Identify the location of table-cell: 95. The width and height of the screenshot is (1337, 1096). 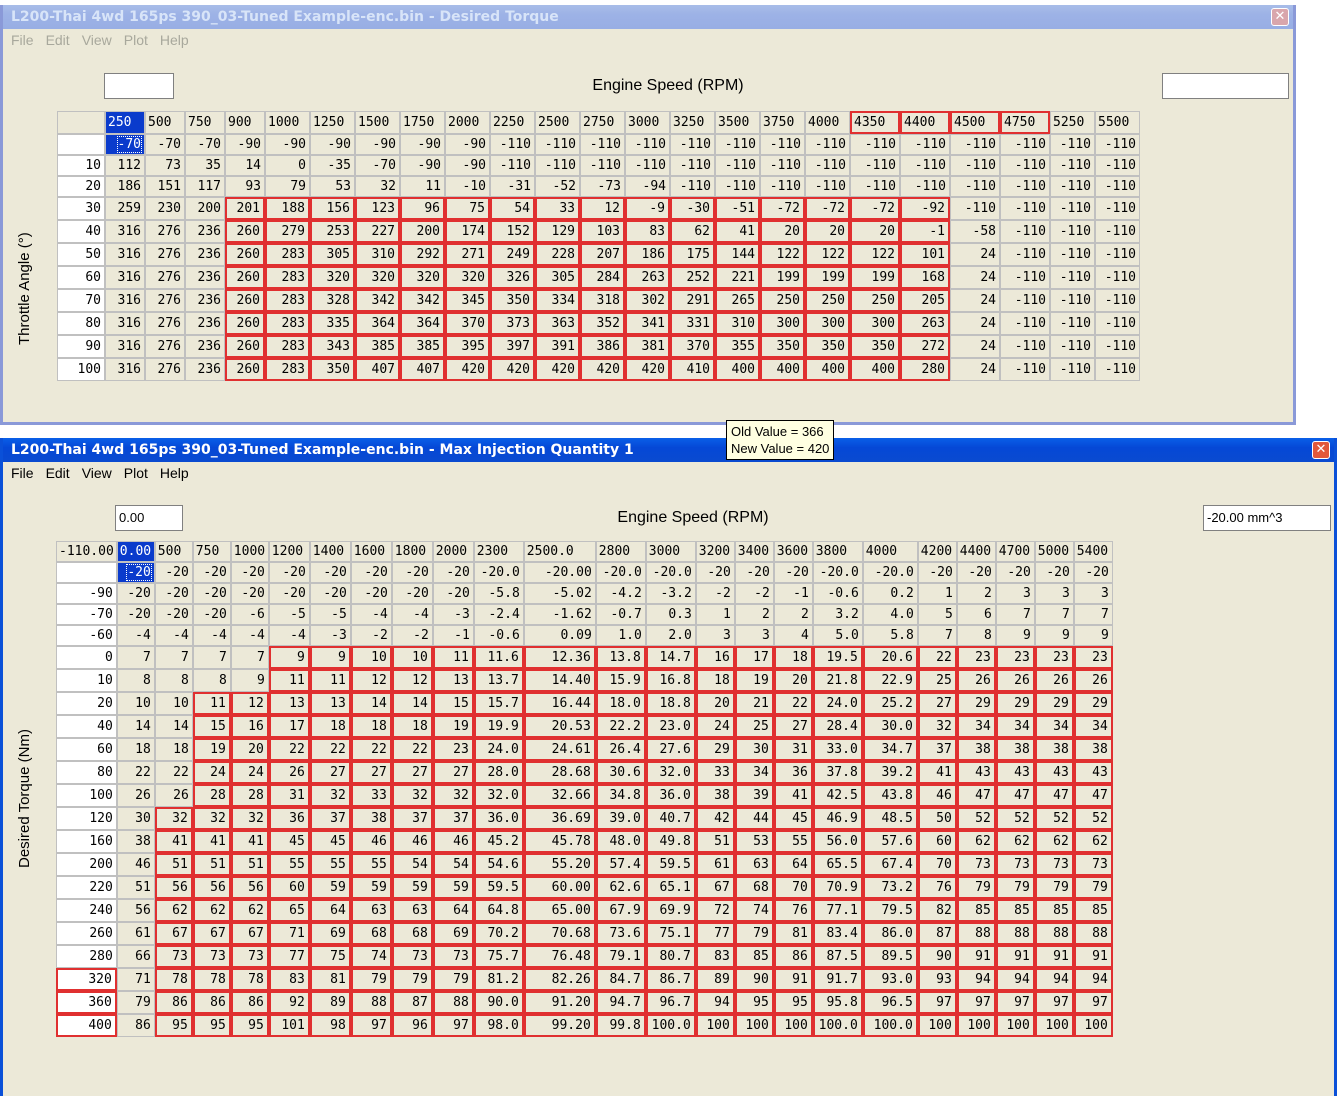
(249, 1025).